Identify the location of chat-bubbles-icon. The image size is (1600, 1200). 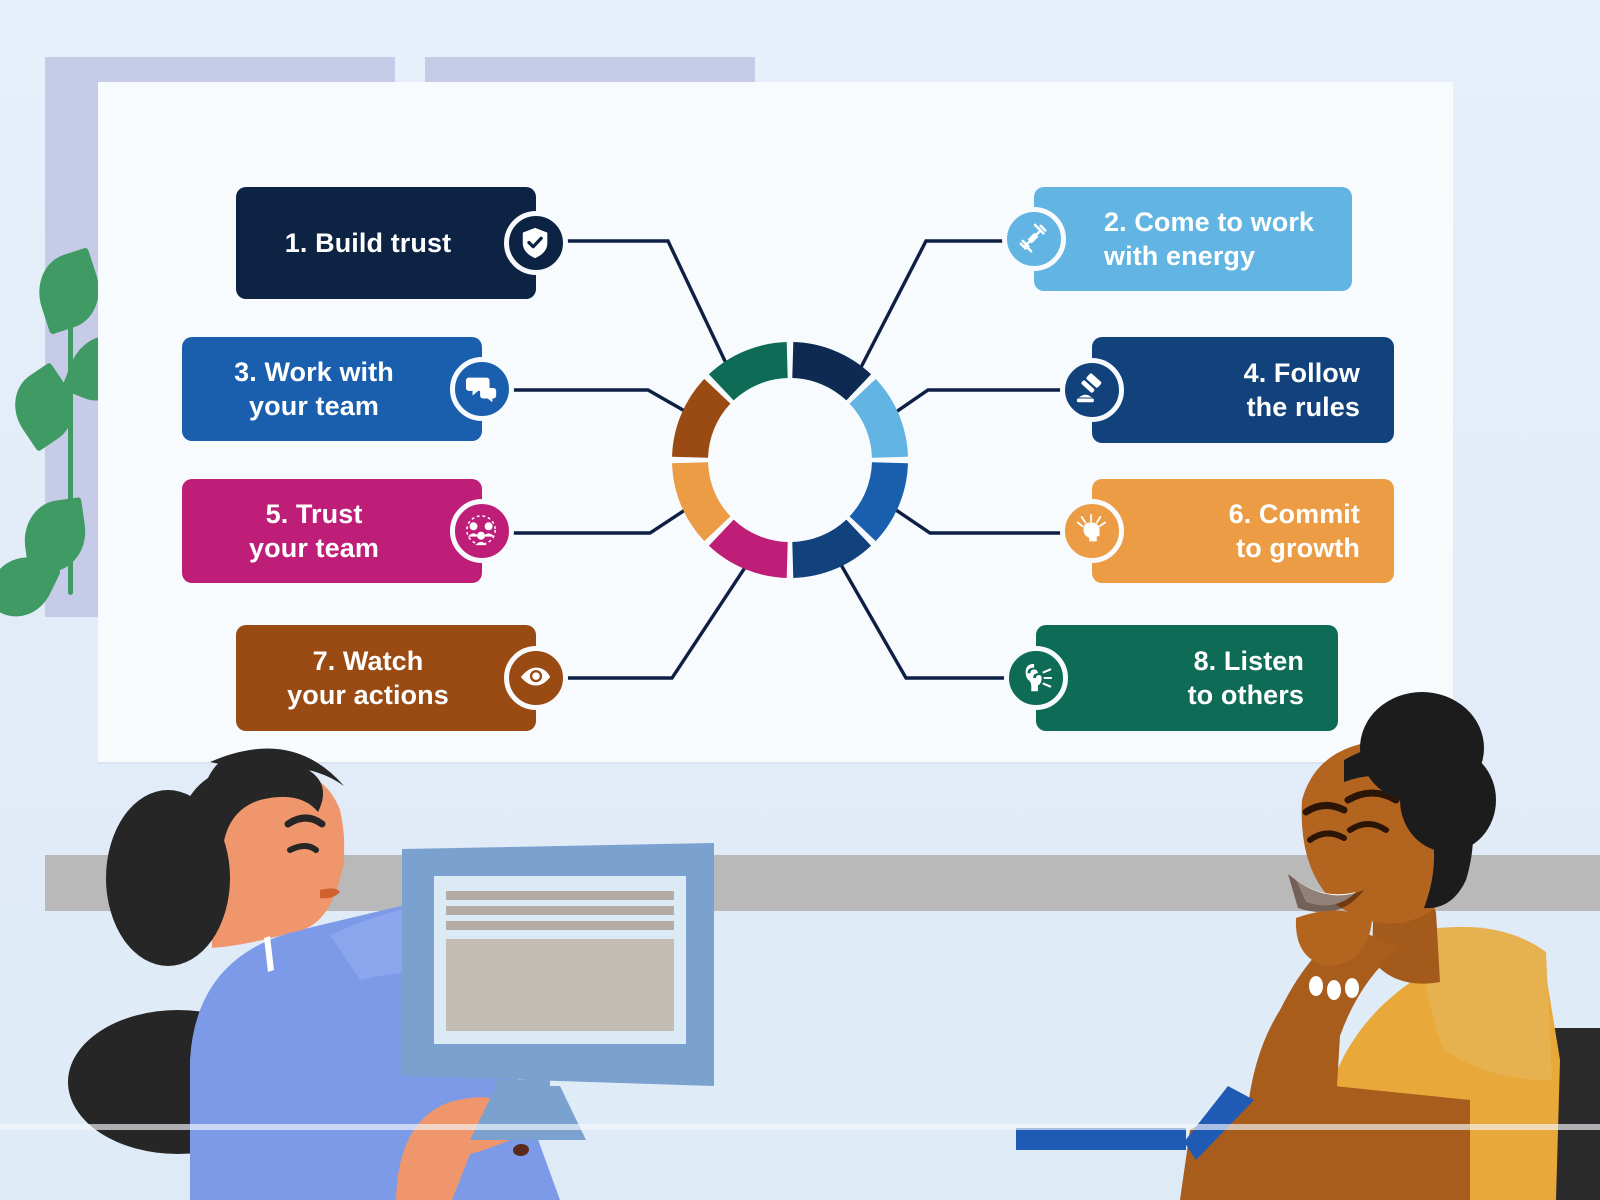
(481, 390).